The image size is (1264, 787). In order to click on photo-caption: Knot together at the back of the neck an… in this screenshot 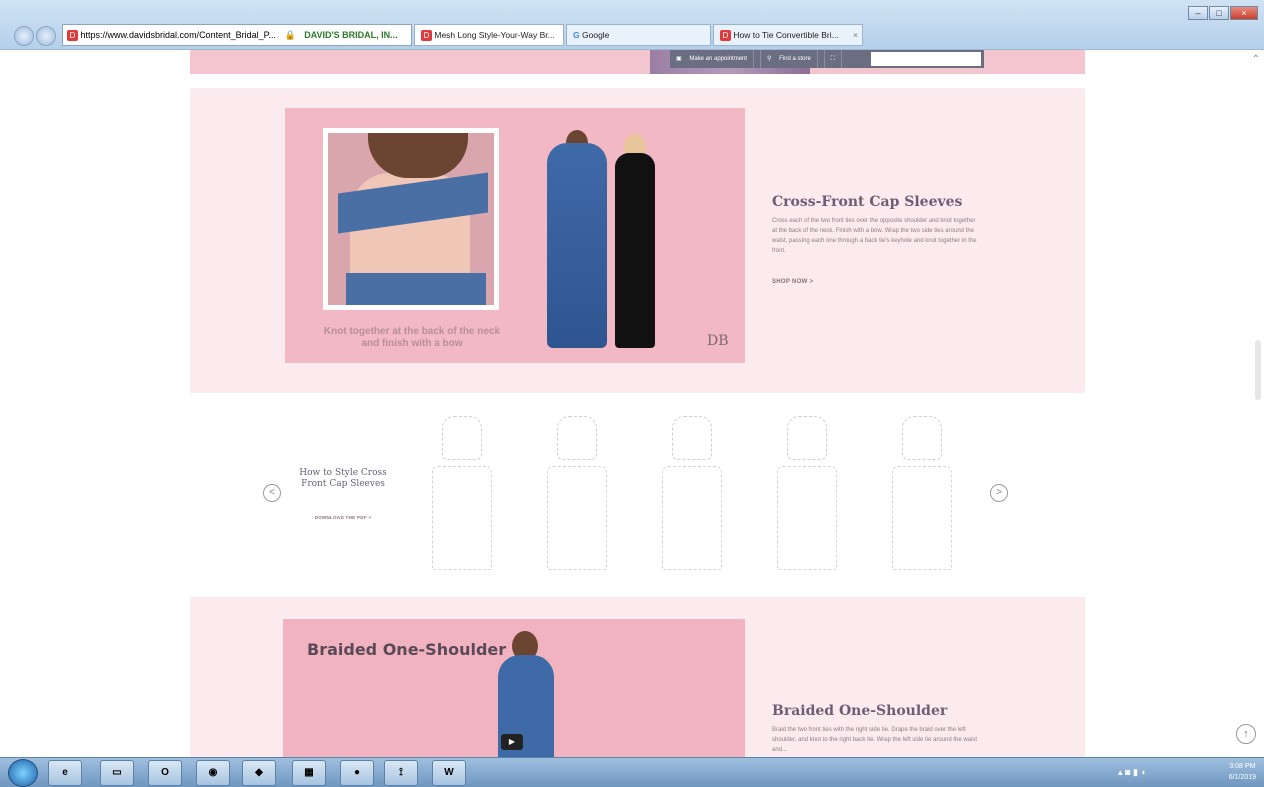, I will do `click(412, 337)`.